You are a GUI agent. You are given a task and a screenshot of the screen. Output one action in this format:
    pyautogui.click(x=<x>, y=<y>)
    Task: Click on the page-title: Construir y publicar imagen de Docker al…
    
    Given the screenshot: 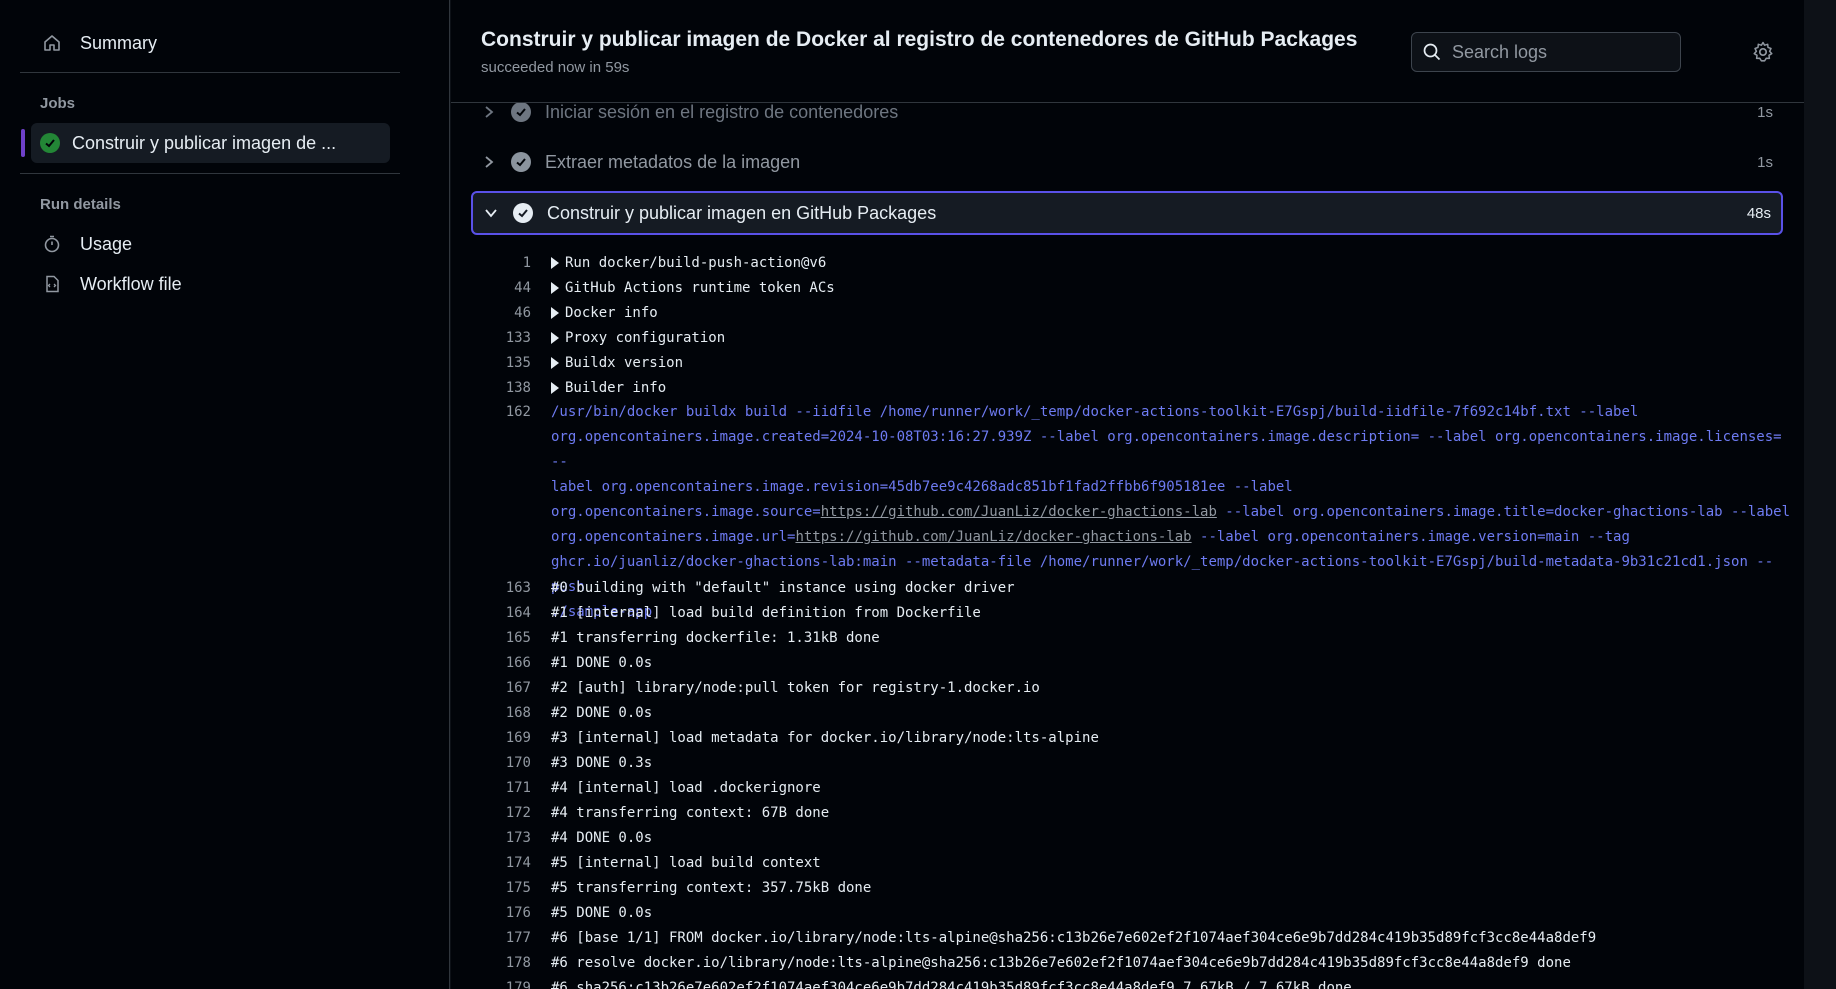 What is the action you would take?
    pyautogui.click(x=919, y=39)
    